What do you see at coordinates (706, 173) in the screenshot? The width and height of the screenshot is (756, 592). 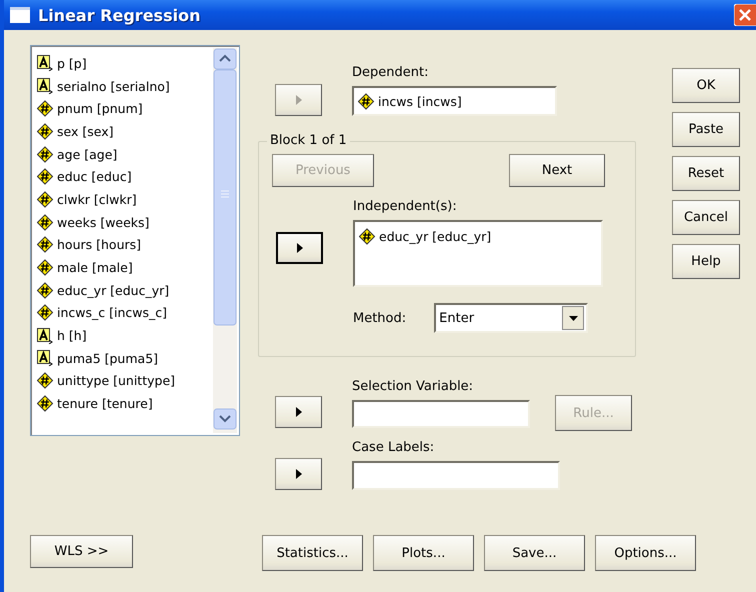 I see `dialog-button: Reset` at bounding box center [706, 173].